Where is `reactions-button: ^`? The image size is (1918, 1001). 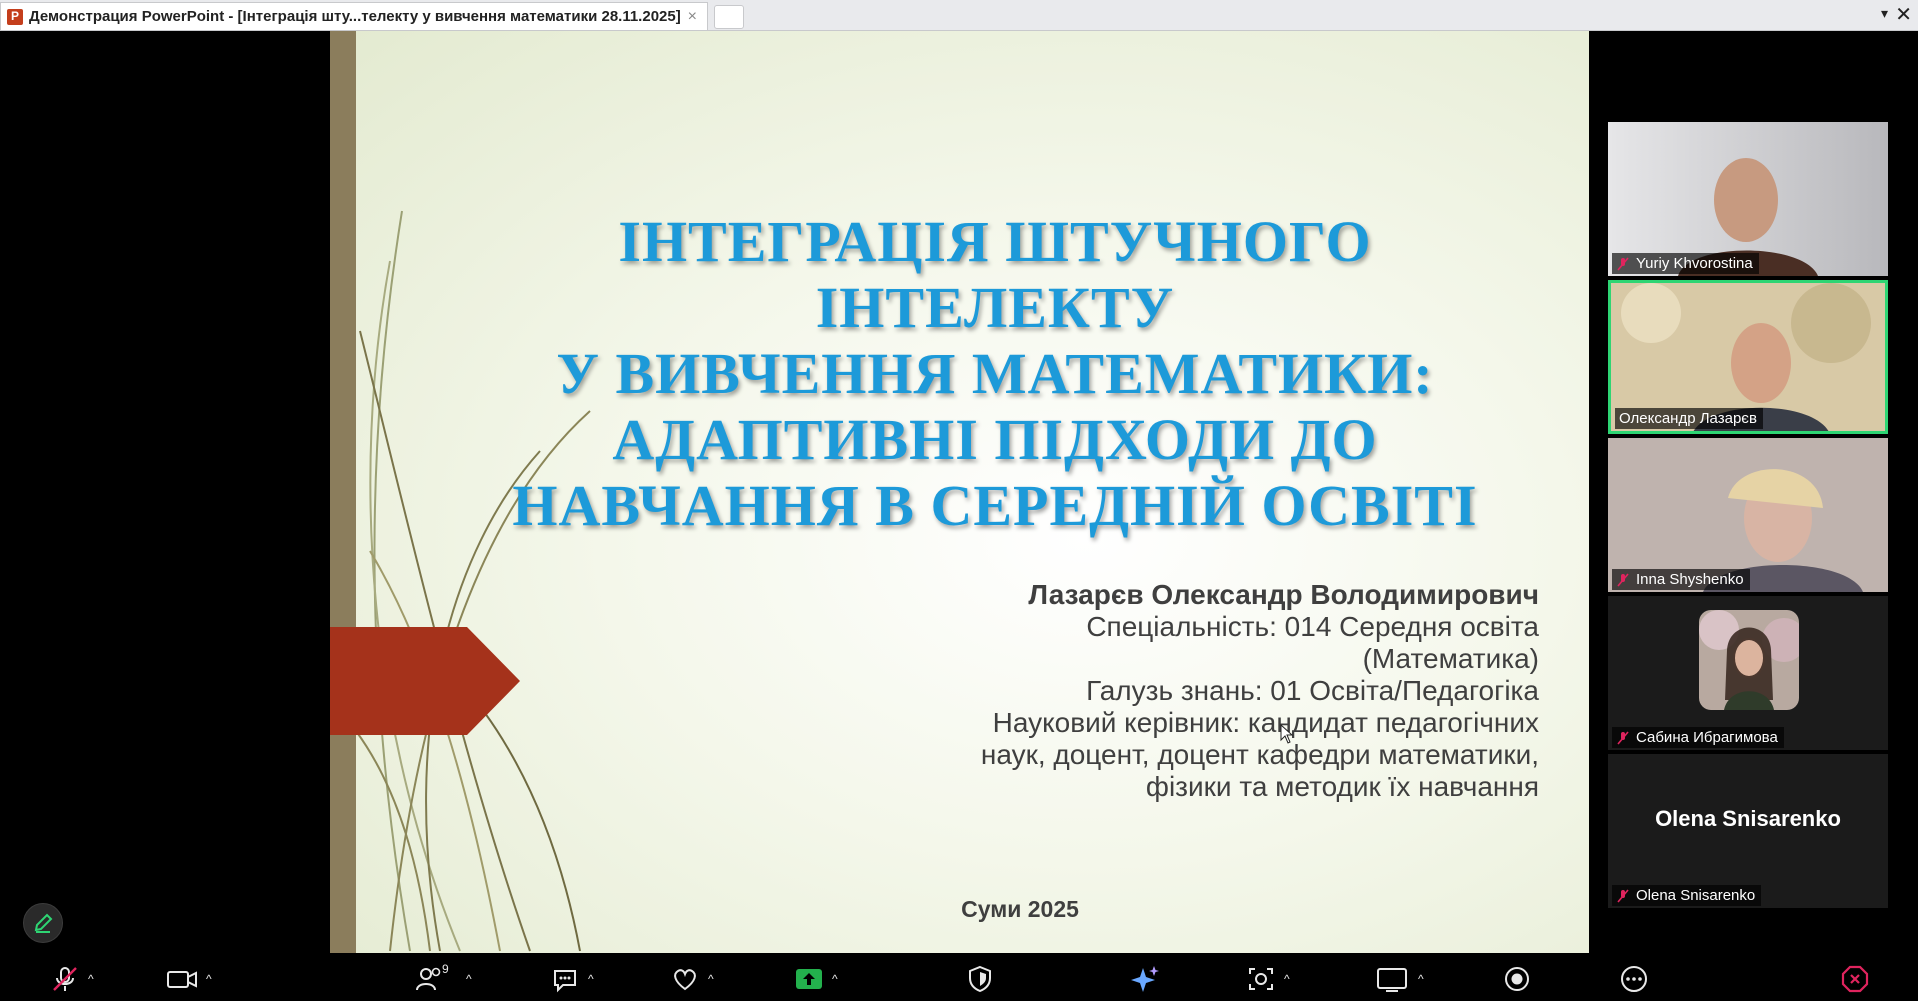
reactions-button: ^ is located at coordinates (692, 979).